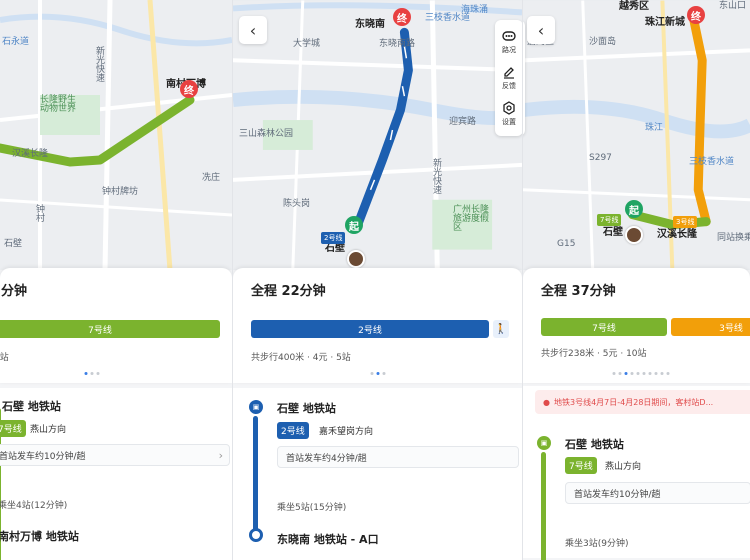 This screenshot has width=750, height=560. Describe the element at coordinates (326, 458) in the screenshot. I see `frequency-text: 首站发车约4分钟/趟` at that location.